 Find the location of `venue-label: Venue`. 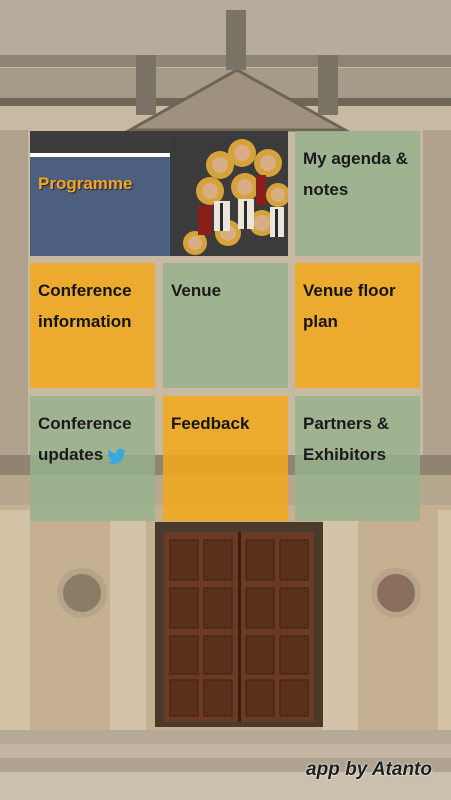

venue-label: Venue is located at coordinates (196, 290).